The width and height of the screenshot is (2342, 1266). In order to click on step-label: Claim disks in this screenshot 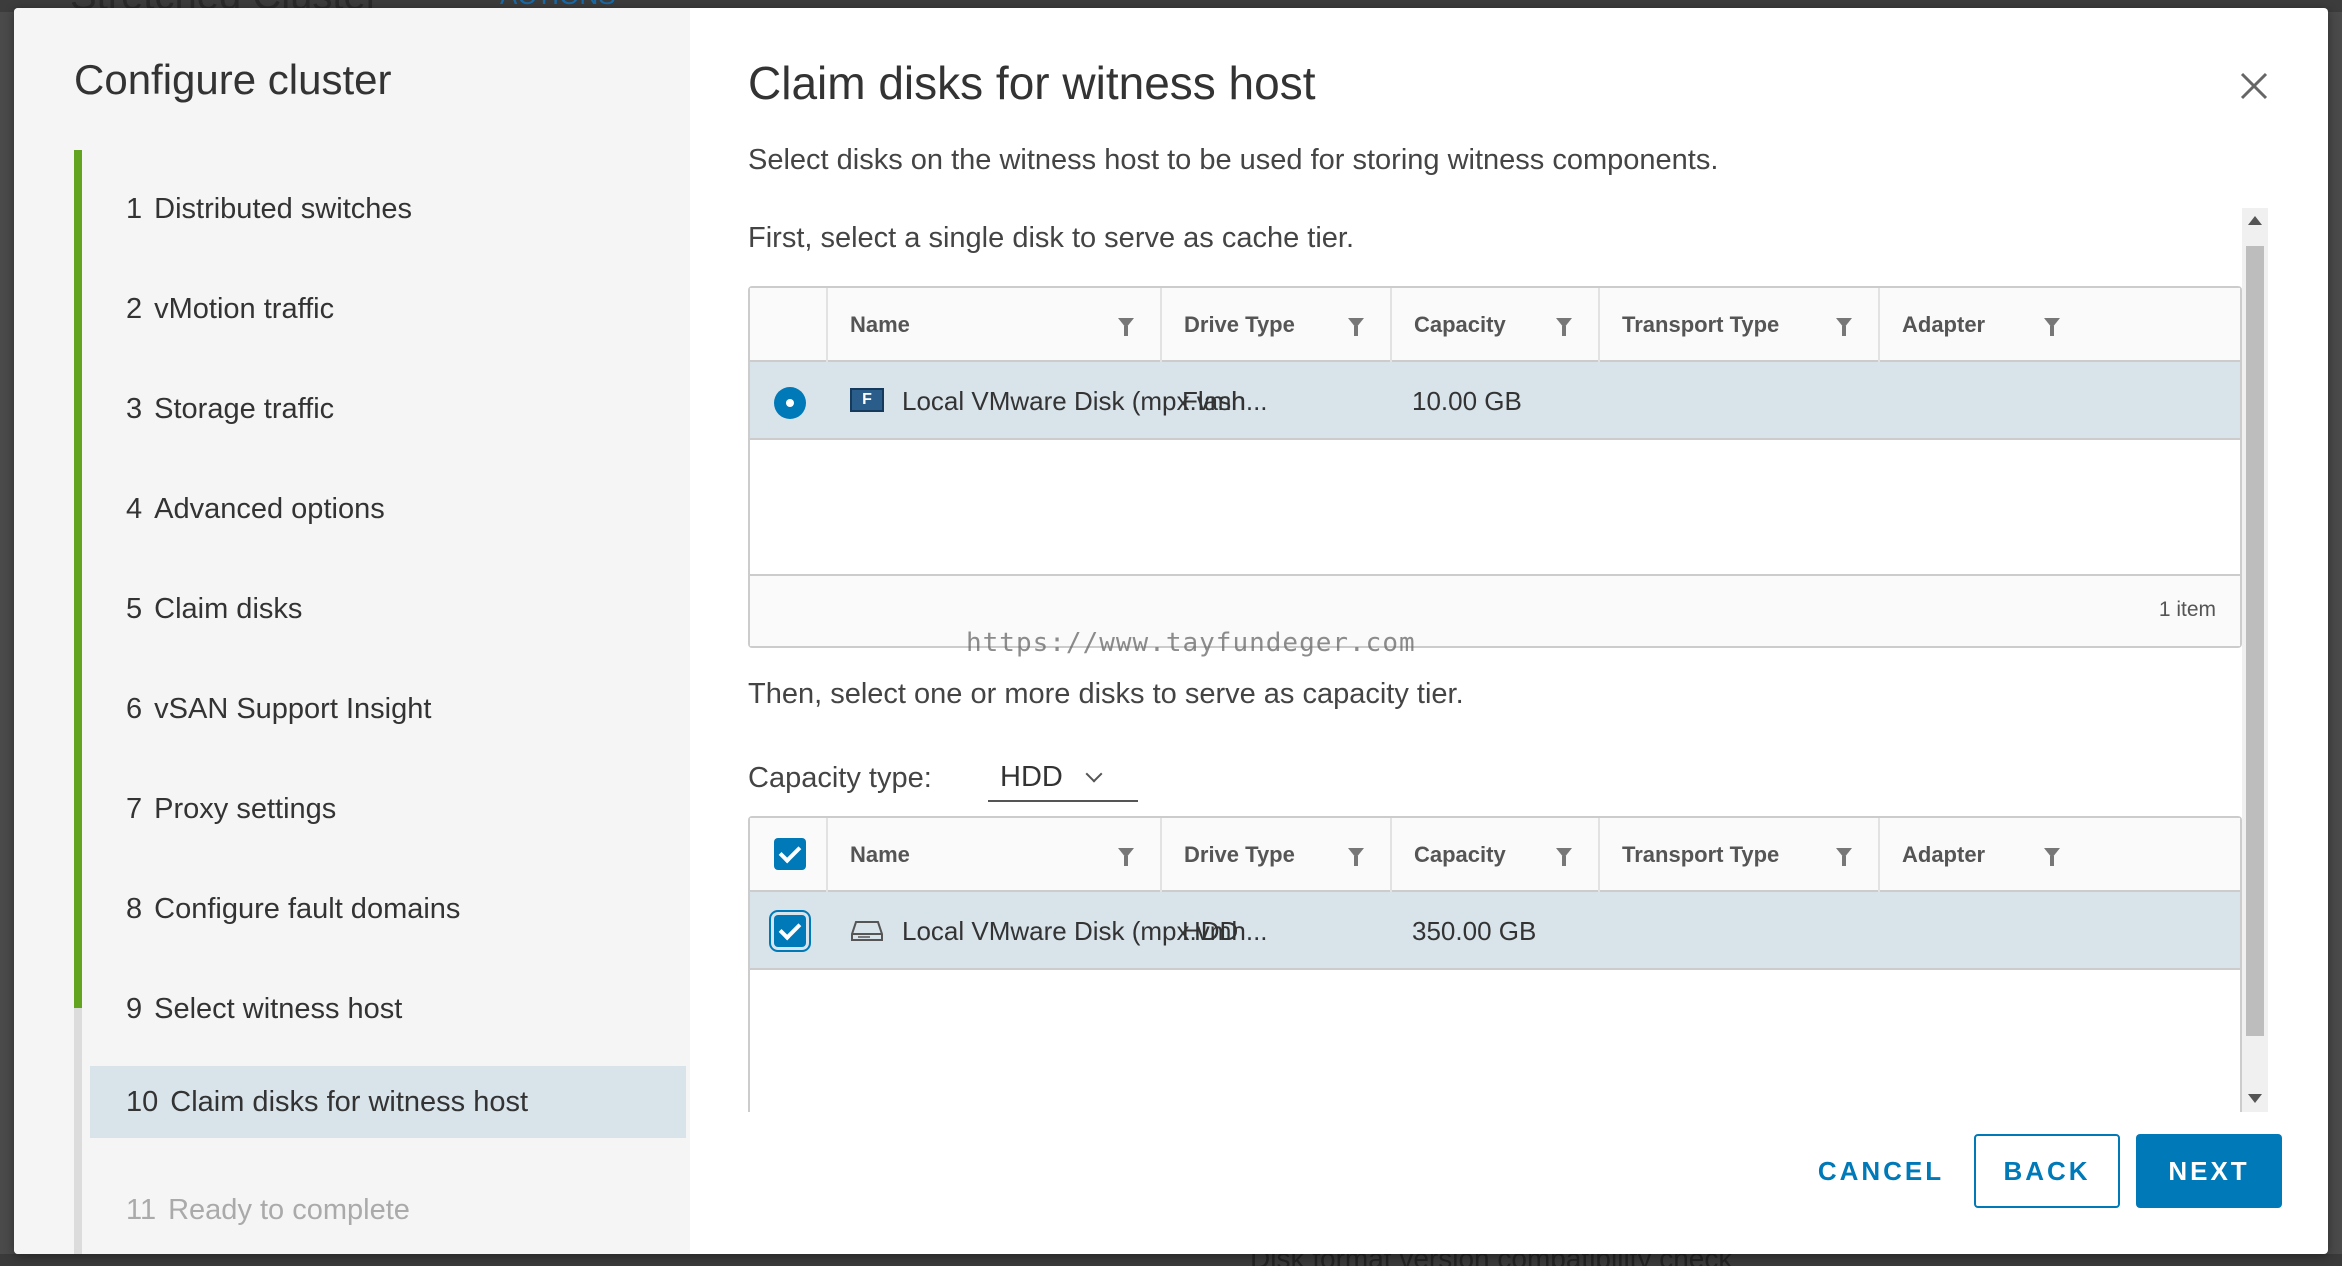, I will do `click(228, 608)`.